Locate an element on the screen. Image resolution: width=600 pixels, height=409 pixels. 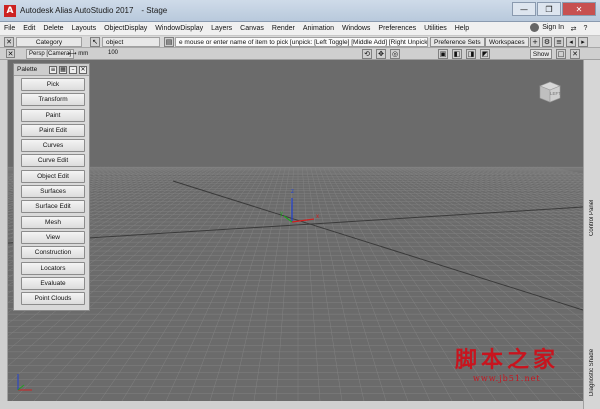
maximize-viewport-icon: □ is located at coordinates (561, 54).